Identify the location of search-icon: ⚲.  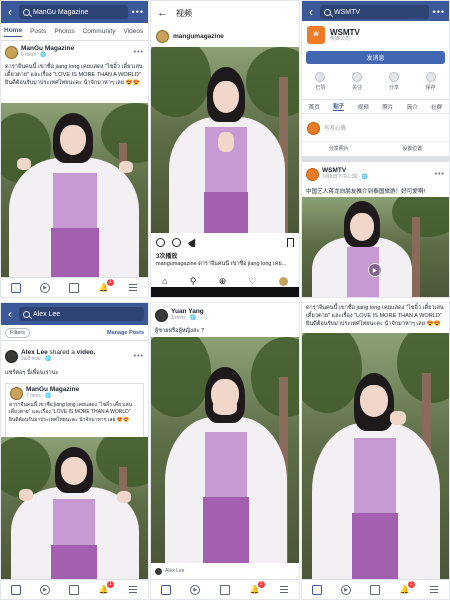
(193, 281).